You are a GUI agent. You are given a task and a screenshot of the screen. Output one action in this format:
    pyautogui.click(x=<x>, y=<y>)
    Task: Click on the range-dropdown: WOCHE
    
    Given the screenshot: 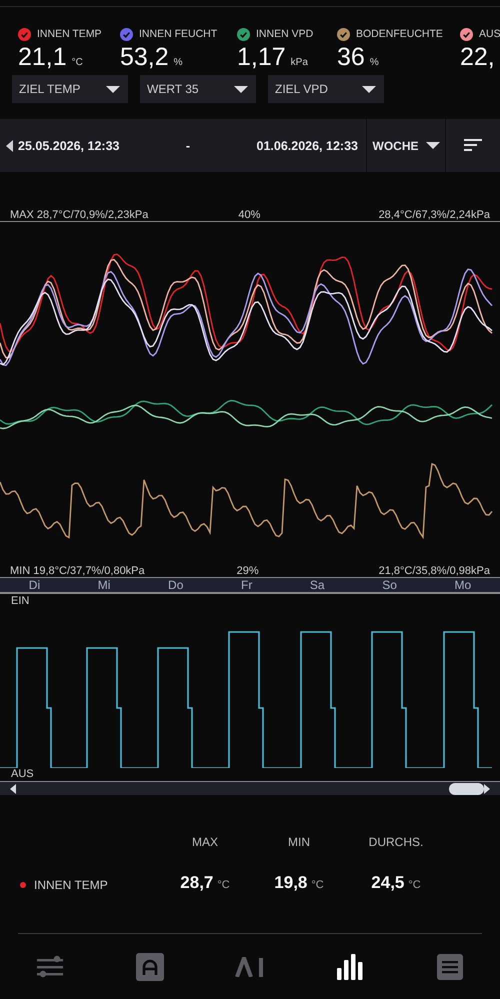 What is the action you would take?
    pyautogui.click(x=406, y=145)
    